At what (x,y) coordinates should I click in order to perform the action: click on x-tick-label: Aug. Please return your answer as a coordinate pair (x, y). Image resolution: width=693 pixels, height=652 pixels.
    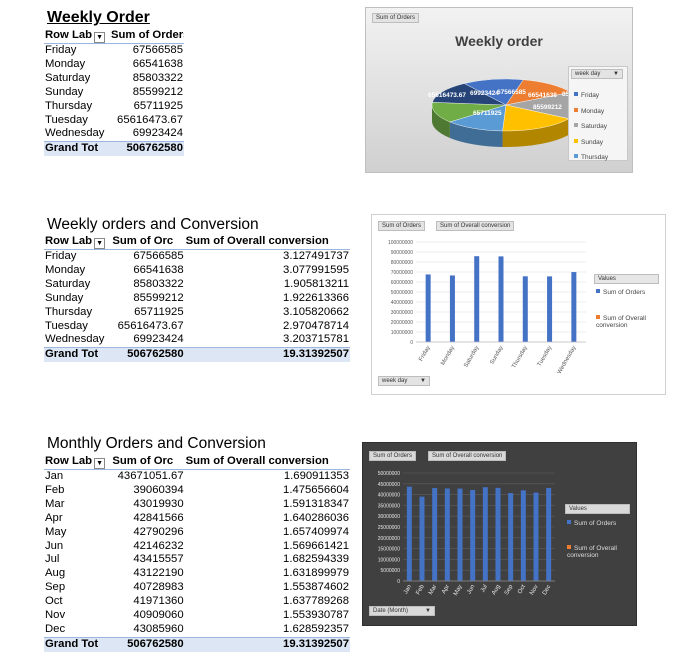
    Looking at the image, I should click on (496, 590).